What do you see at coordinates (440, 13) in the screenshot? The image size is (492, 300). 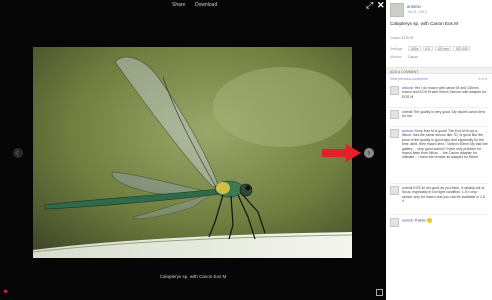 I see `owner-block: antonio Jul 21, 2013` at bounding box center [440, 13].